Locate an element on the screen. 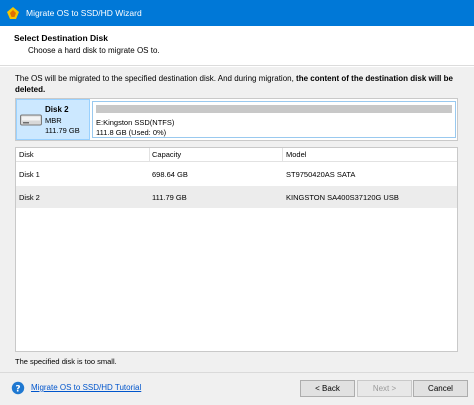 The image size is (474, 405). disk-name: Disk 2 is located at coordinates (57, 109).